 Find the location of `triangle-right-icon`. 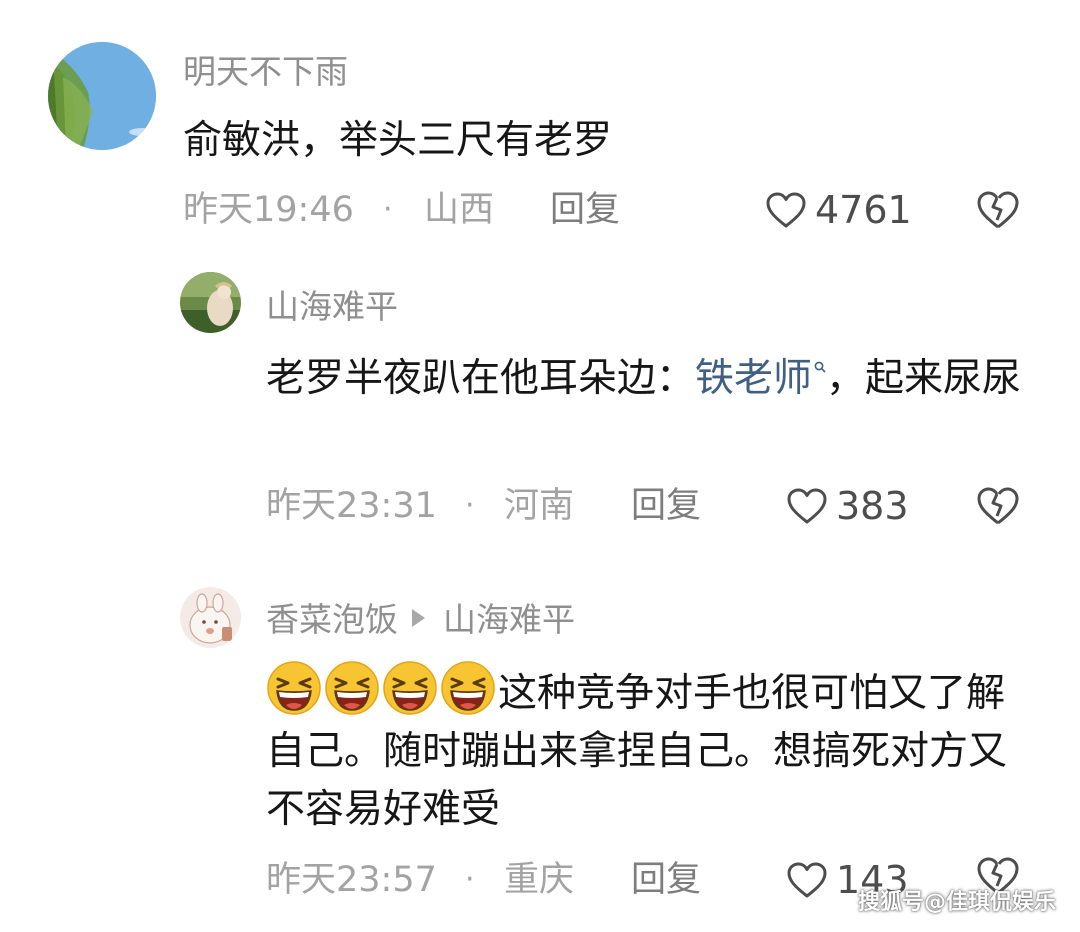

triangle-right-icon is located at coordinates (418, 618).